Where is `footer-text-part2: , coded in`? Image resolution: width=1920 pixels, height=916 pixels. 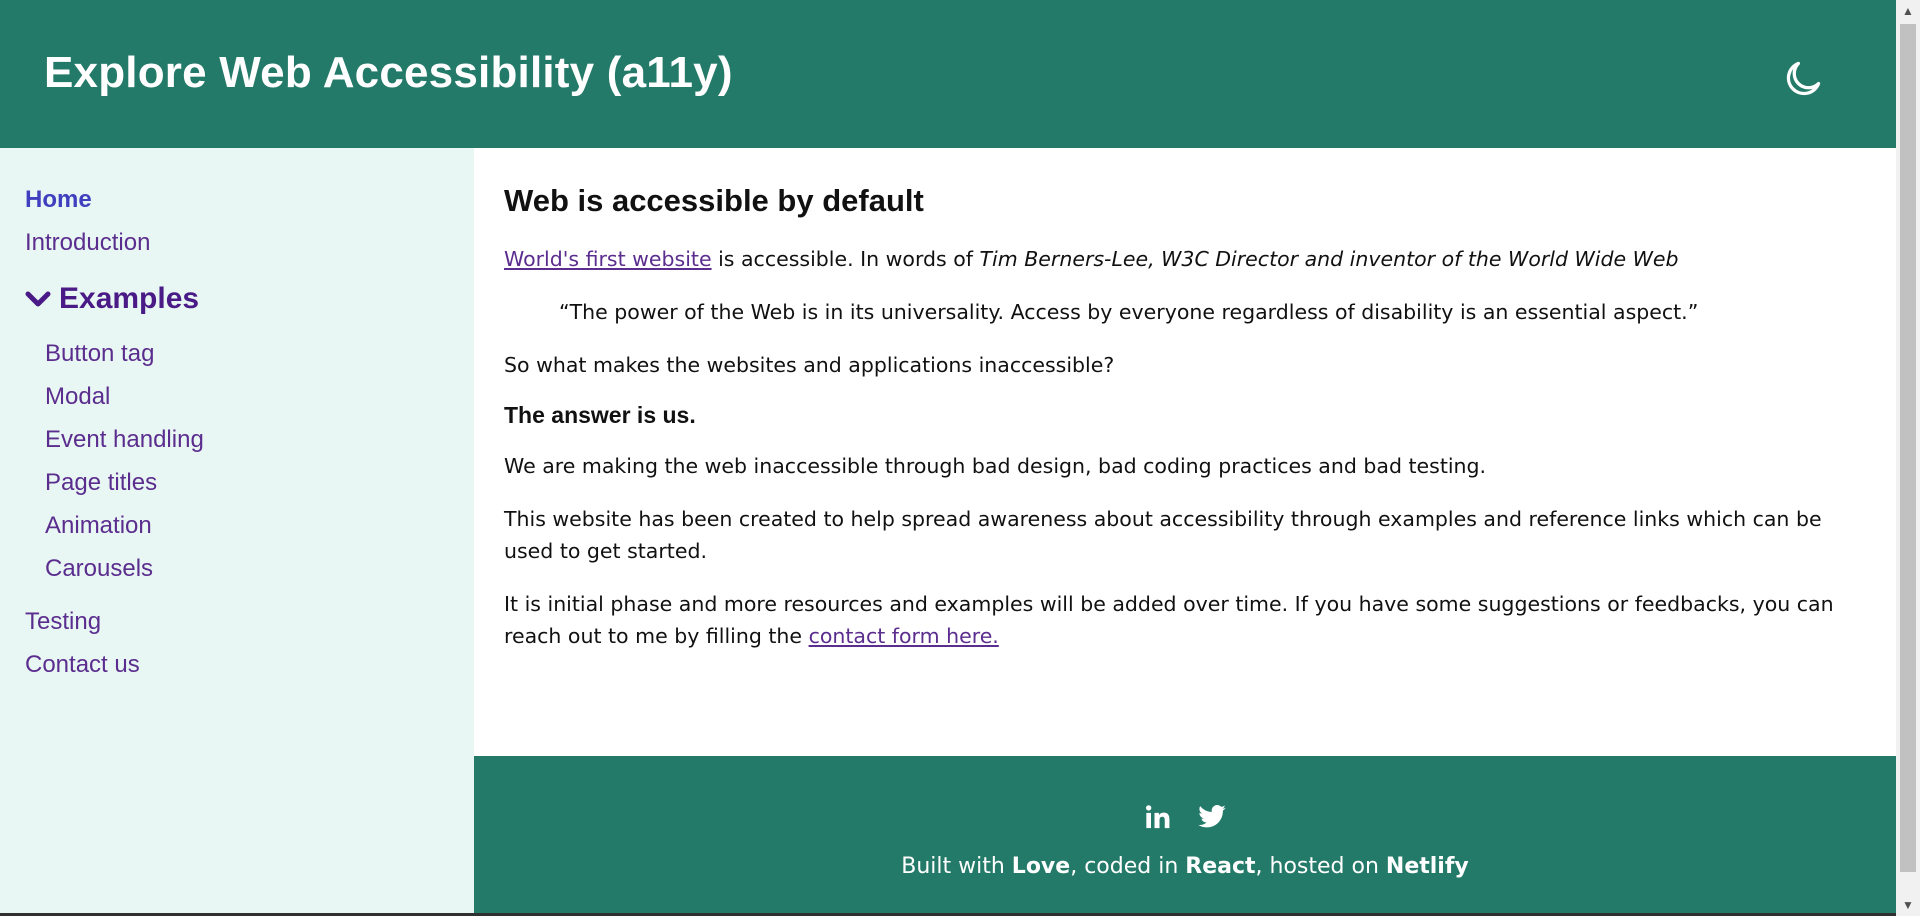 footer-text-part2: , coded in is located at coordinates (1128, 866).